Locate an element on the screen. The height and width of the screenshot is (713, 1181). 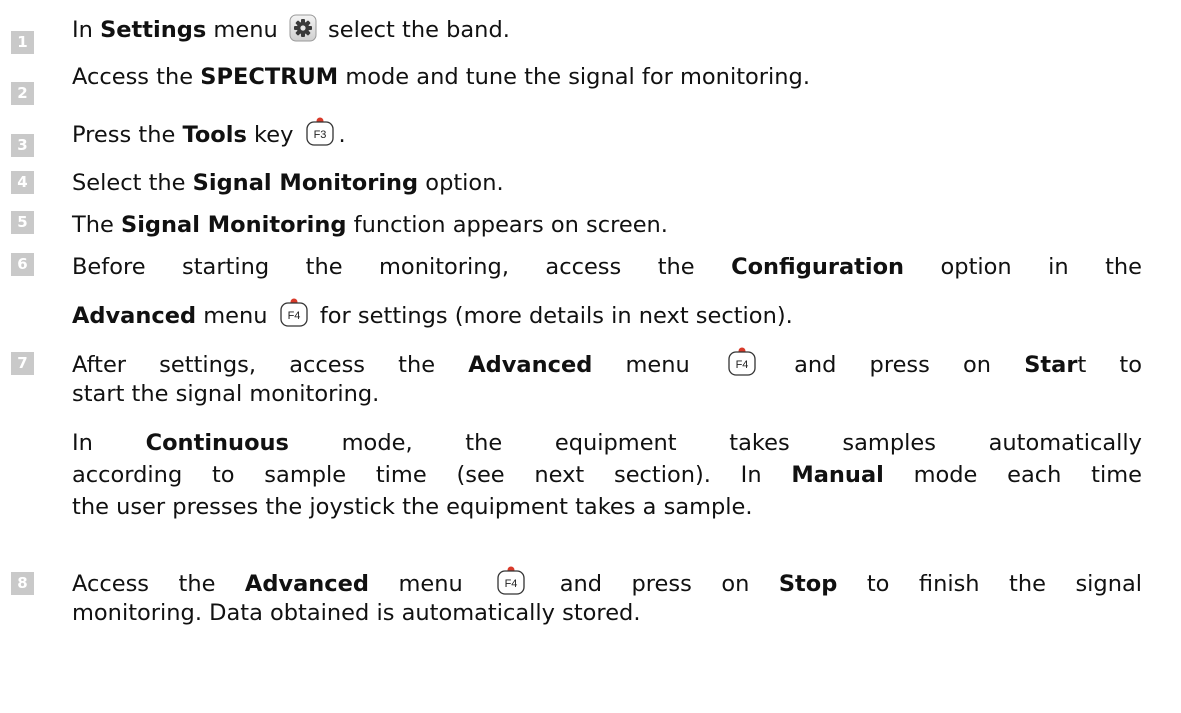
step-number-badge: 7 is located at coordinates (22, 363).